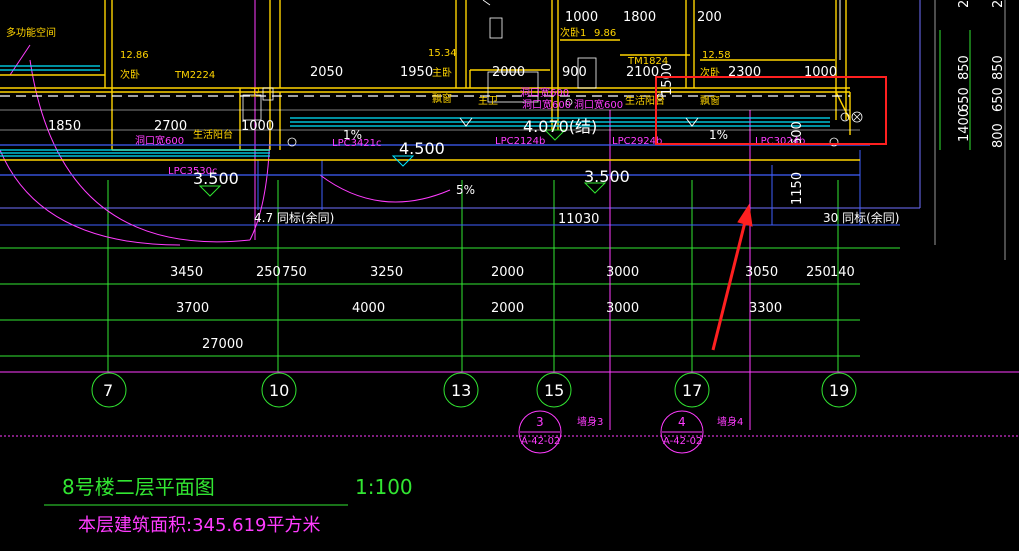 This screenshot has height=551, width=1019. What do you see at coordinates (598, 104) in the screenshot?
I see `label-opening-width-3: 洞口宽600` at bounding box center [598, 104].